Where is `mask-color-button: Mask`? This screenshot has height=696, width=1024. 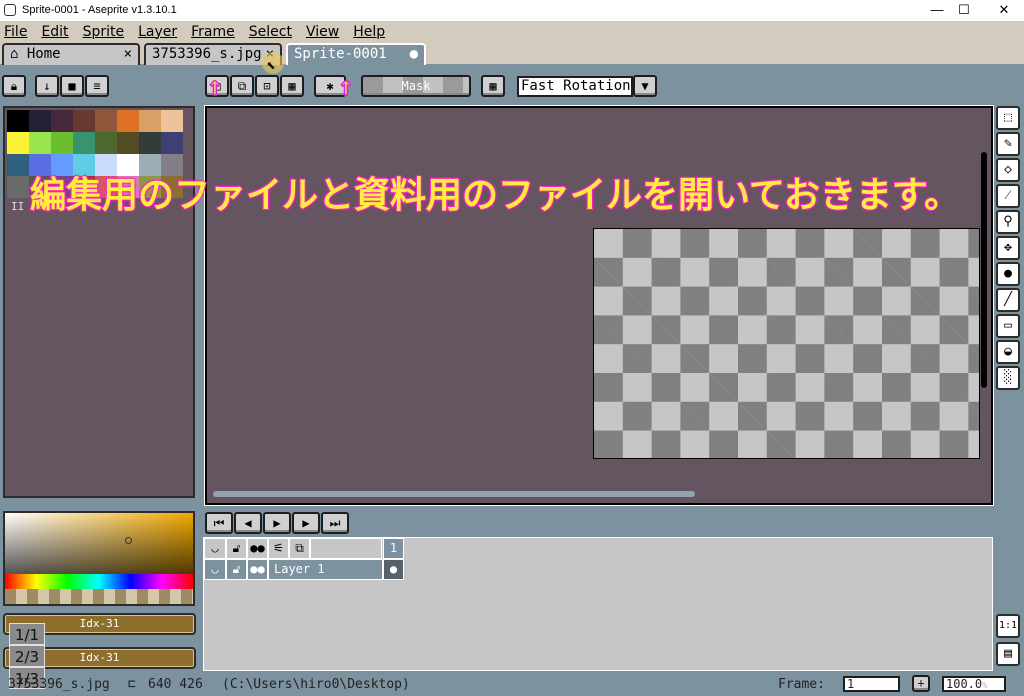
mask-color-button: Mask is located at coordinates (416, 86).